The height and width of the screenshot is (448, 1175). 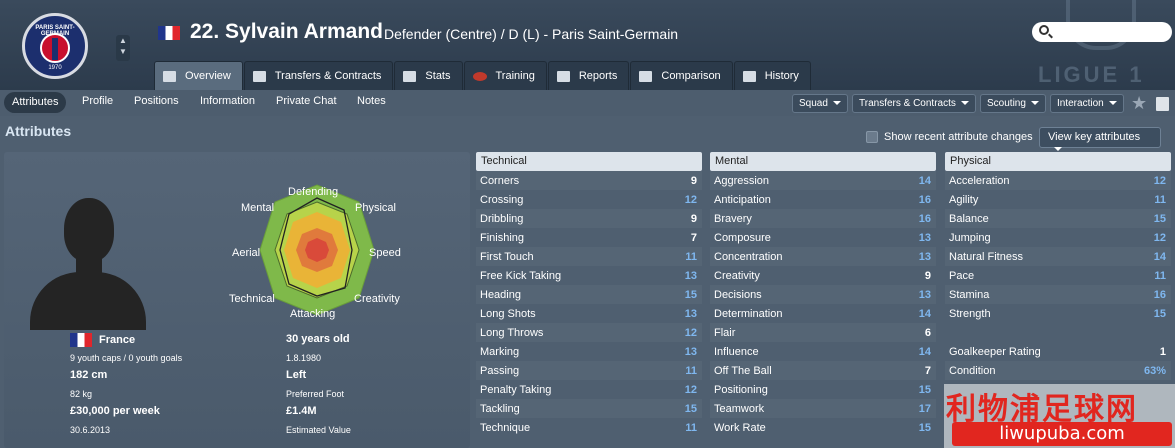 I want to click on tab-training: Training, so click(x=505, y=75).